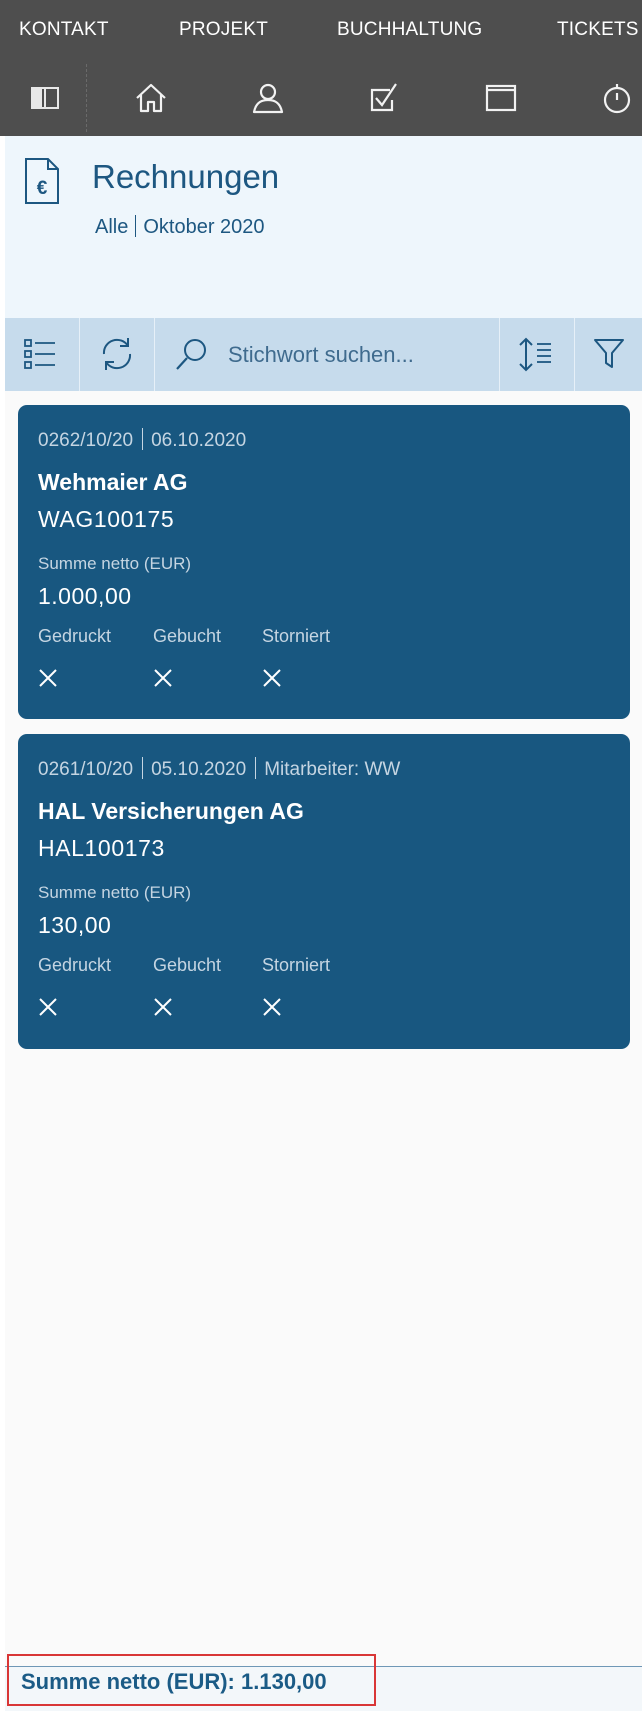 This screenshot has width=642, height=1711. I want to click on invoice-number: 0261/10/20, so click(86, 769).